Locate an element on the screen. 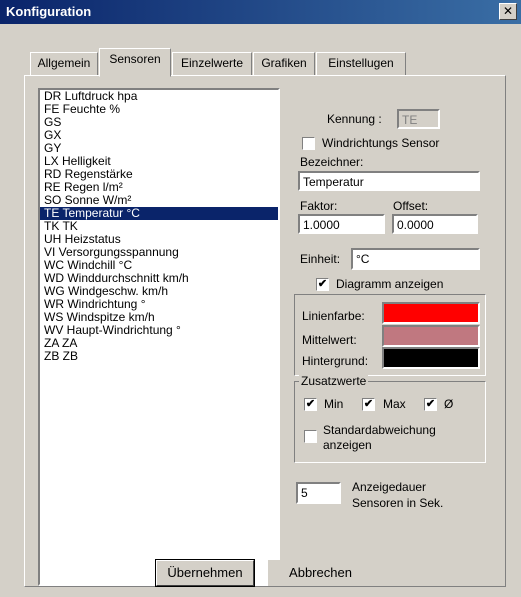 The width and height of the screenshot is (521, 597). anzeigedauer-label-line1: Anzeigedauer is located at coordinates (389, 487).